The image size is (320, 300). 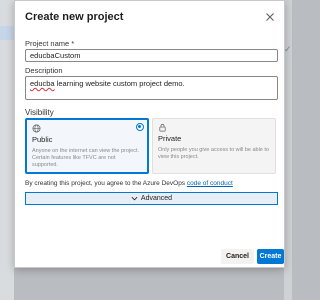 I want to click on advanced-toggle-button: Advanced, so click(x=151, y=198).